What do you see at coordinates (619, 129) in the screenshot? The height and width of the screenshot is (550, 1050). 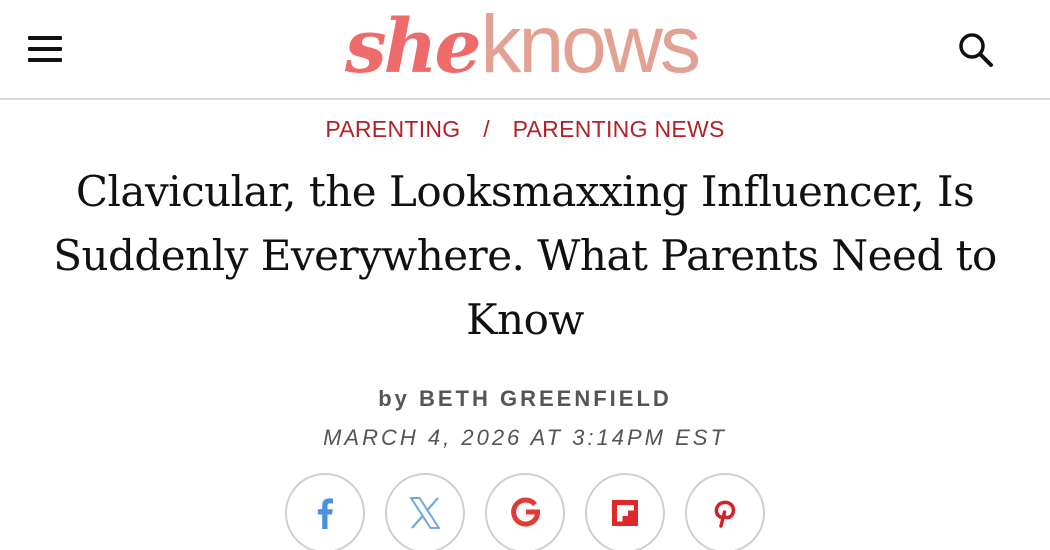 I see `breadcrumb-parenting-news: PARENTING NEWS` at bounding box center [619, 129].